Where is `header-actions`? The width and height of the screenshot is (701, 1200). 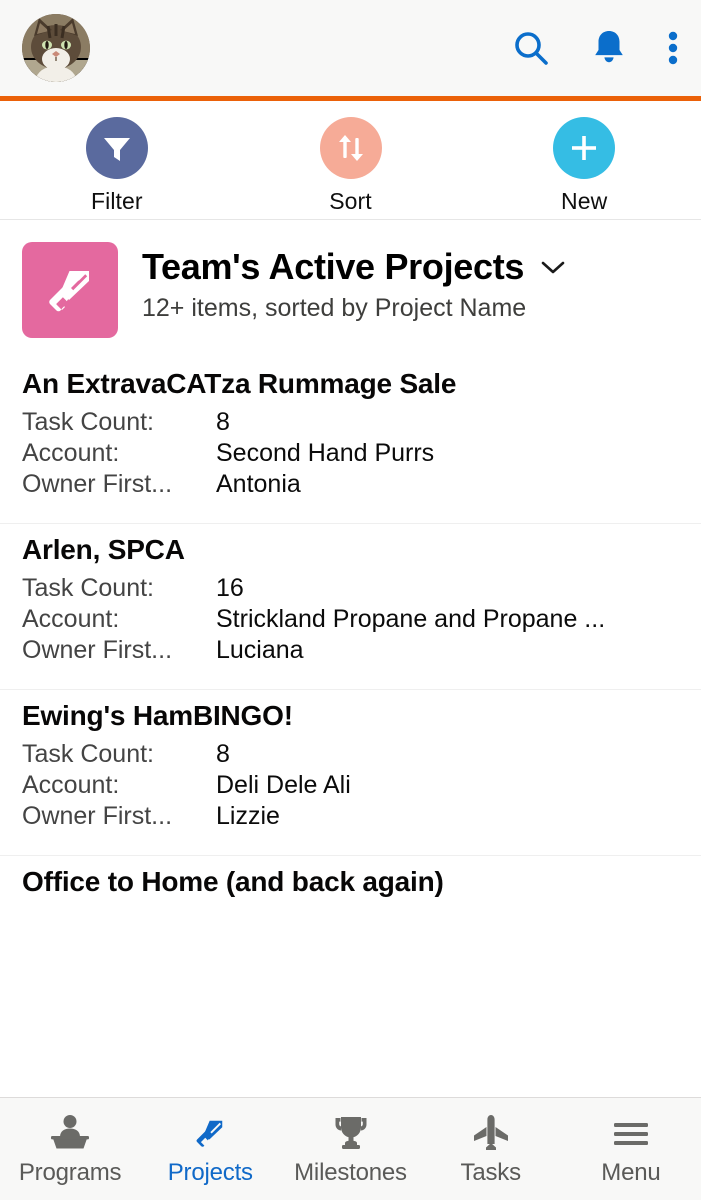 header-actions is located at coordinates (595, 48).